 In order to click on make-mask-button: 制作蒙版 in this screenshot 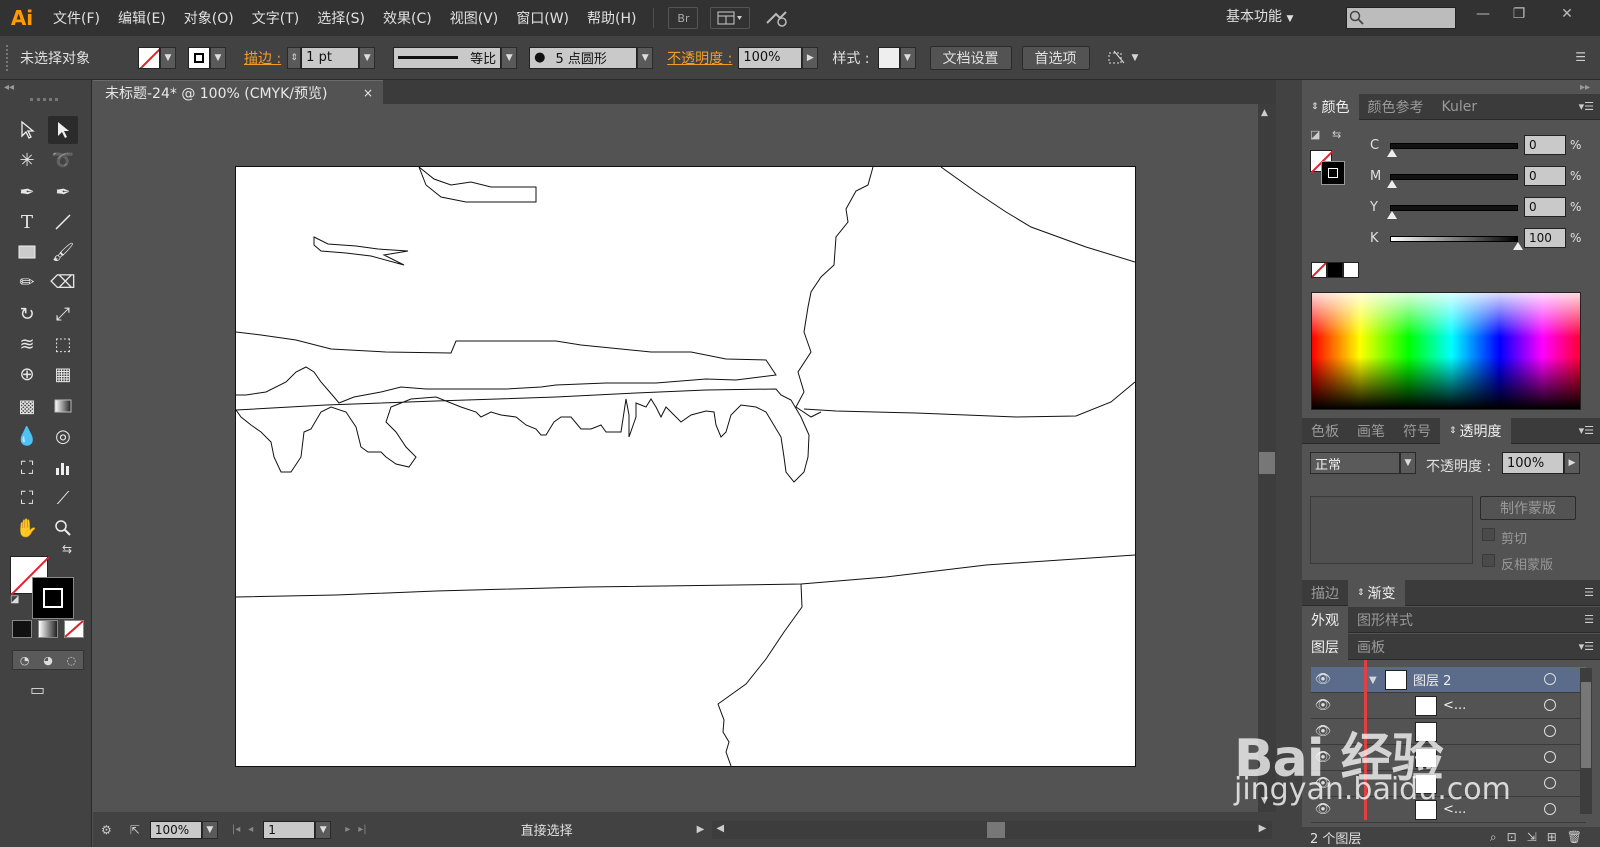, I will do `click(1528, 508)`.